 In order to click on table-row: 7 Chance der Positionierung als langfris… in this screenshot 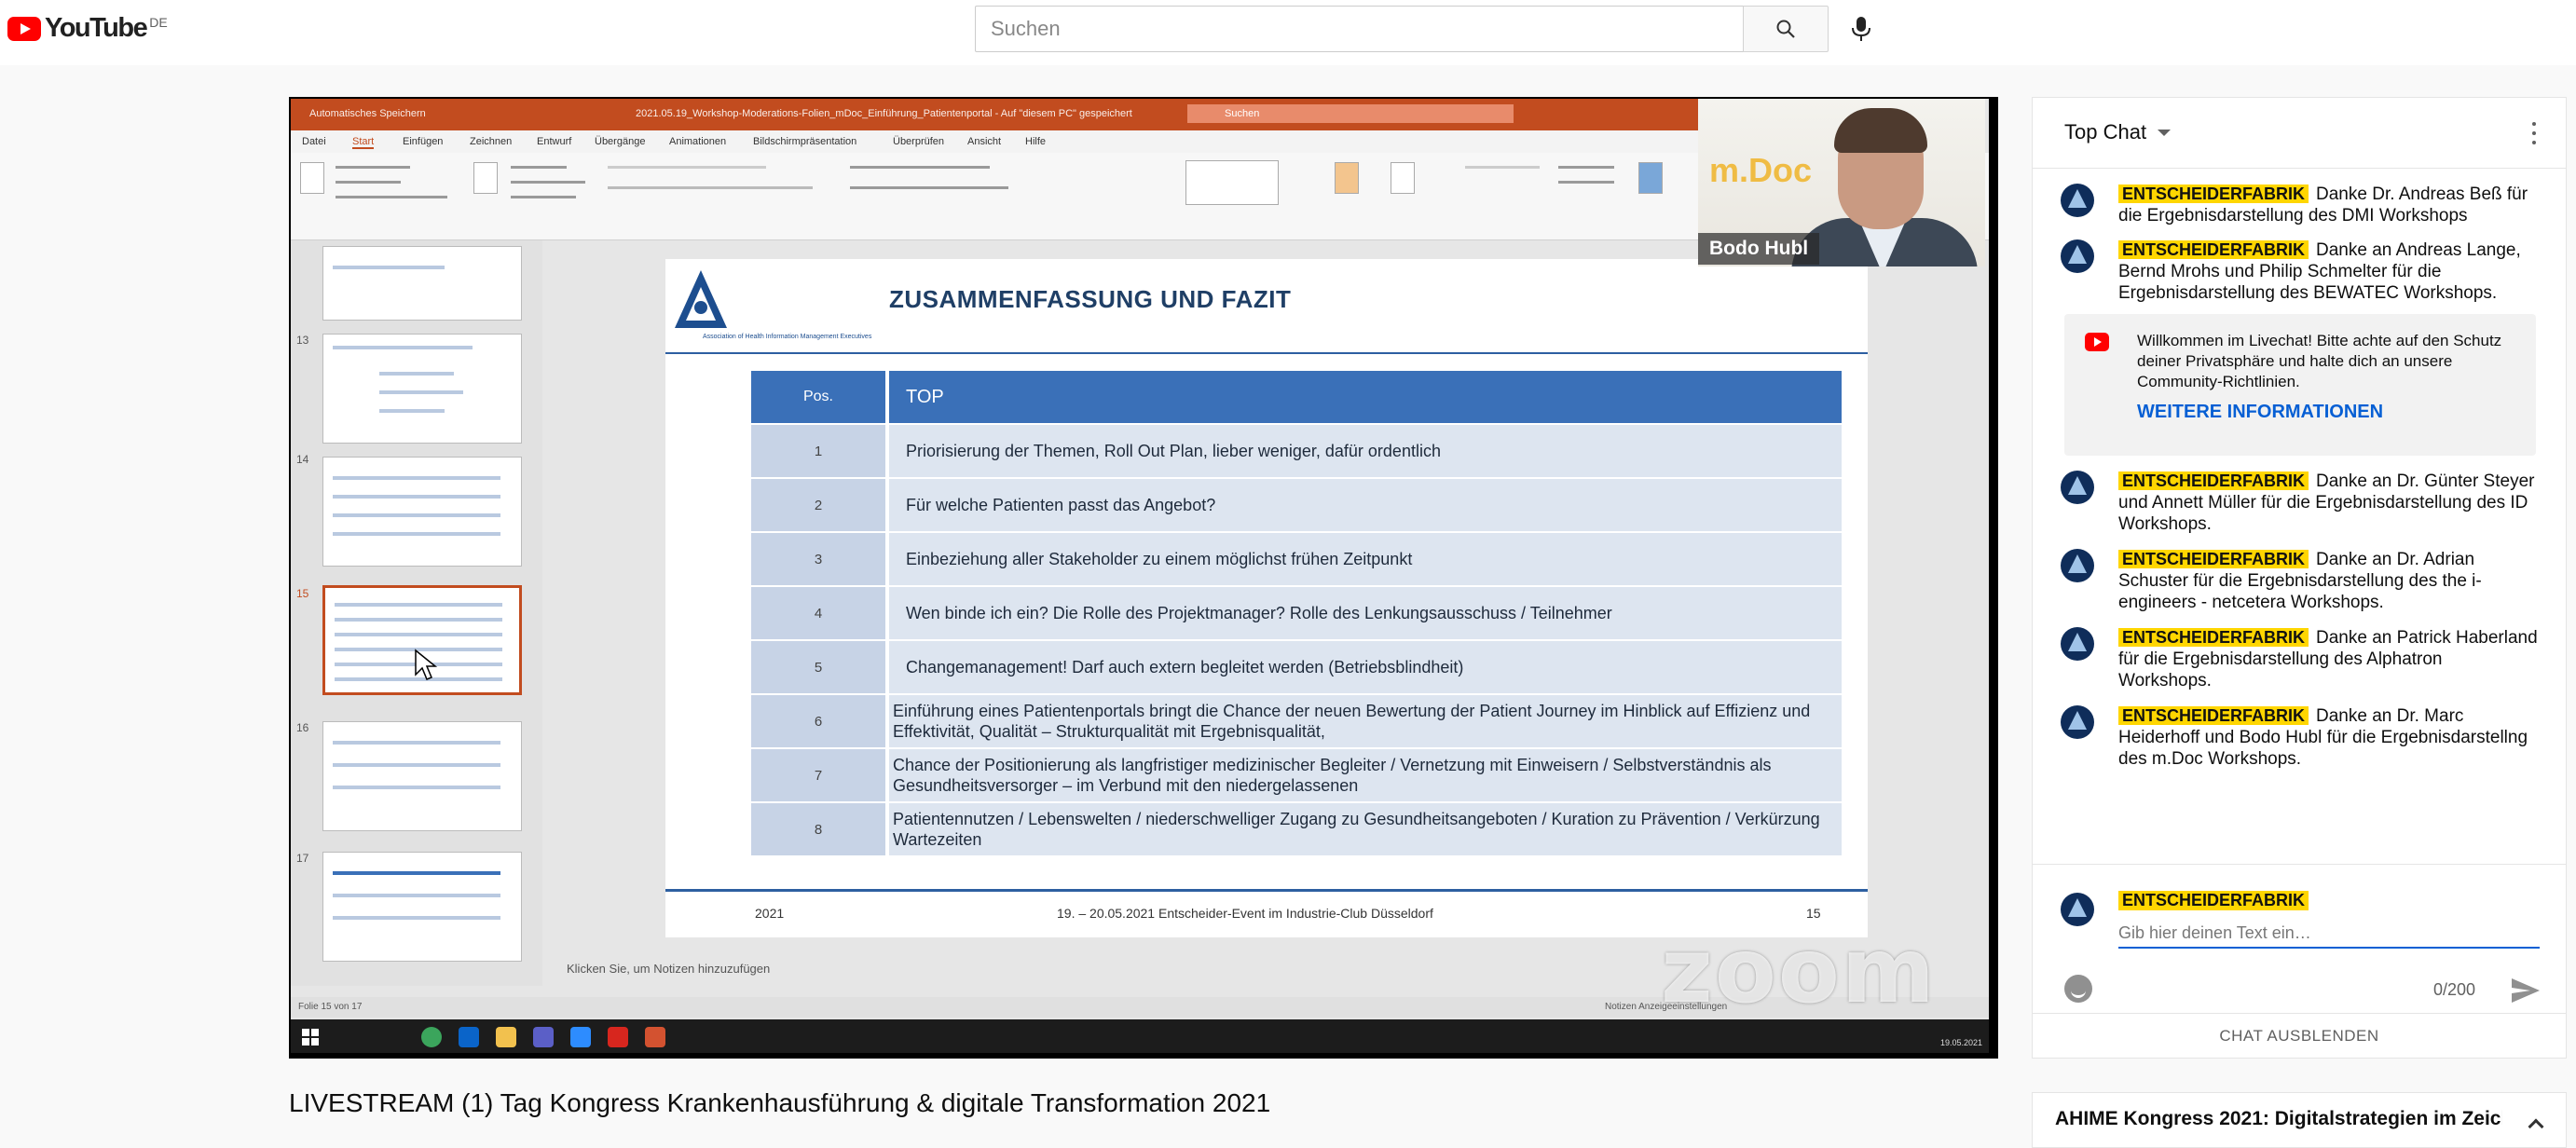, I will do `click(1296, 774)`.